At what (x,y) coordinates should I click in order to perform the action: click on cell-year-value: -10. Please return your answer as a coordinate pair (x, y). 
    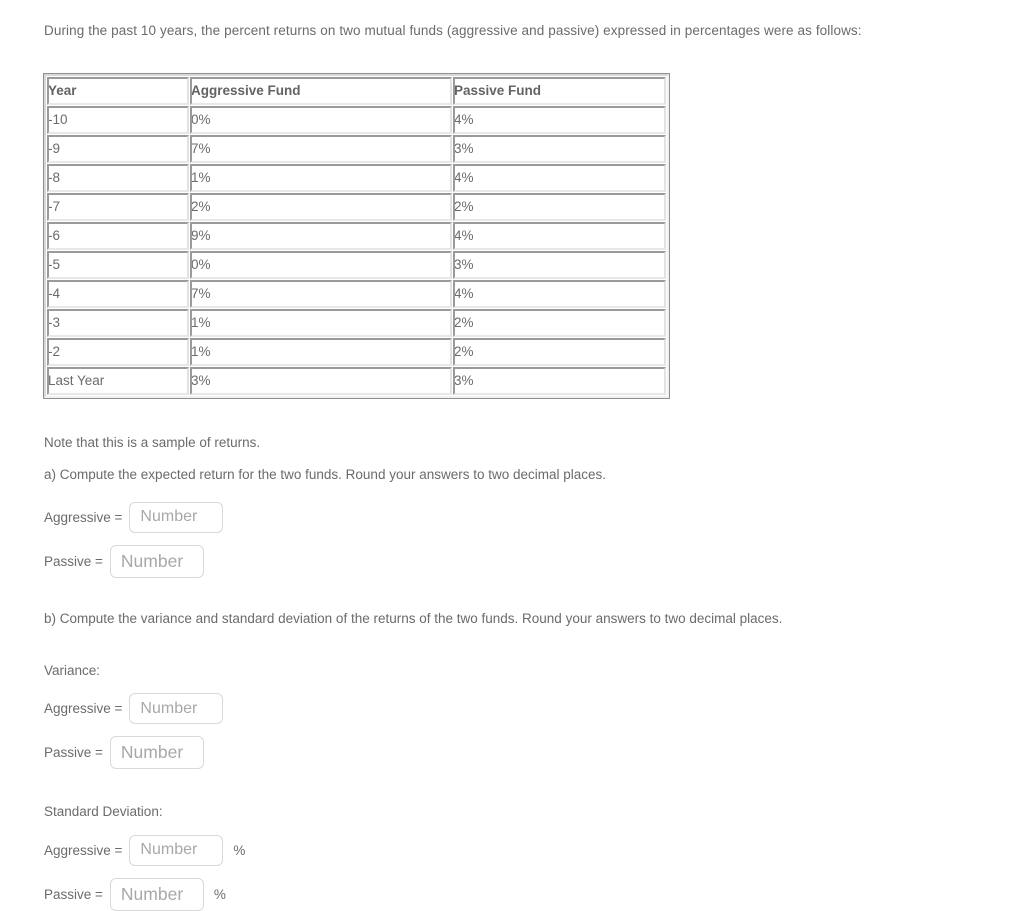
    Looking at the image, I should click on (58, 119).